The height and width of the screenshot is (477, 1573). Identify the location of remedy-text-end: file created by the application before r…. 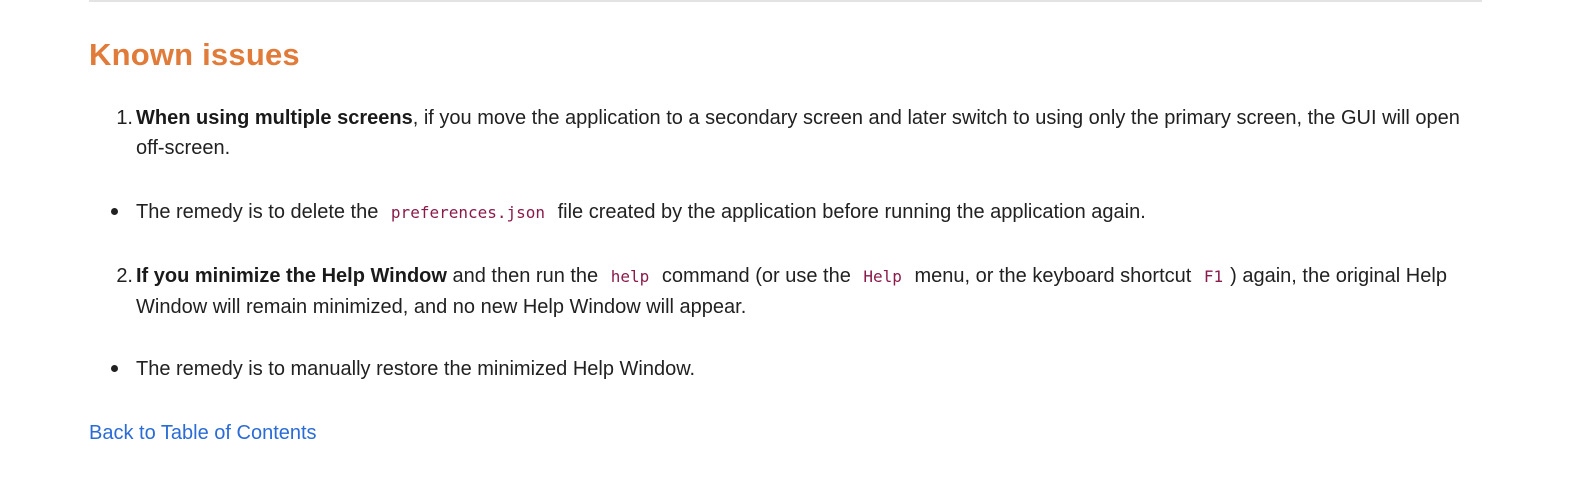
(851, 212).